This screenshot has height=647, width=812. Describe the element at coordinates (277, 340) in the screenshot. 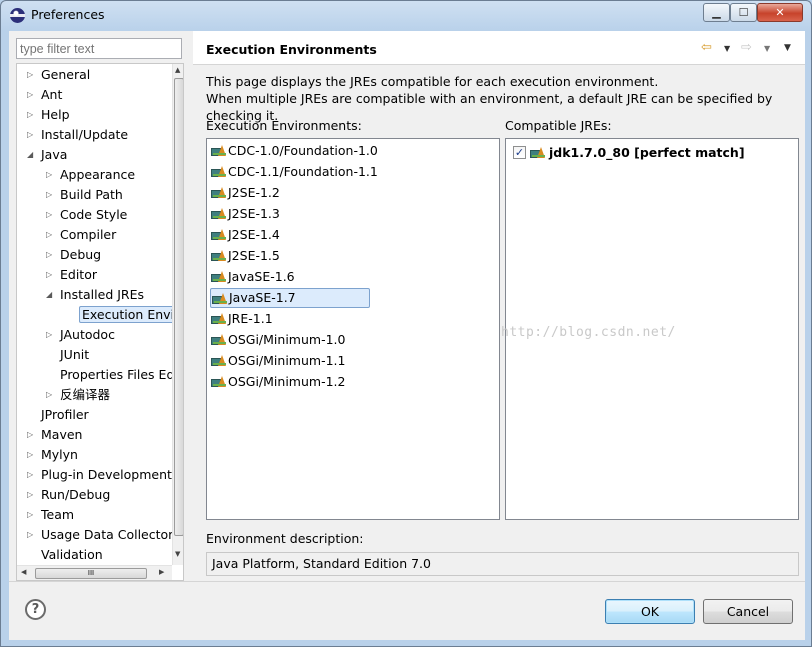

I see `environment-row: OSGi/Minimum-1.0` at that location.